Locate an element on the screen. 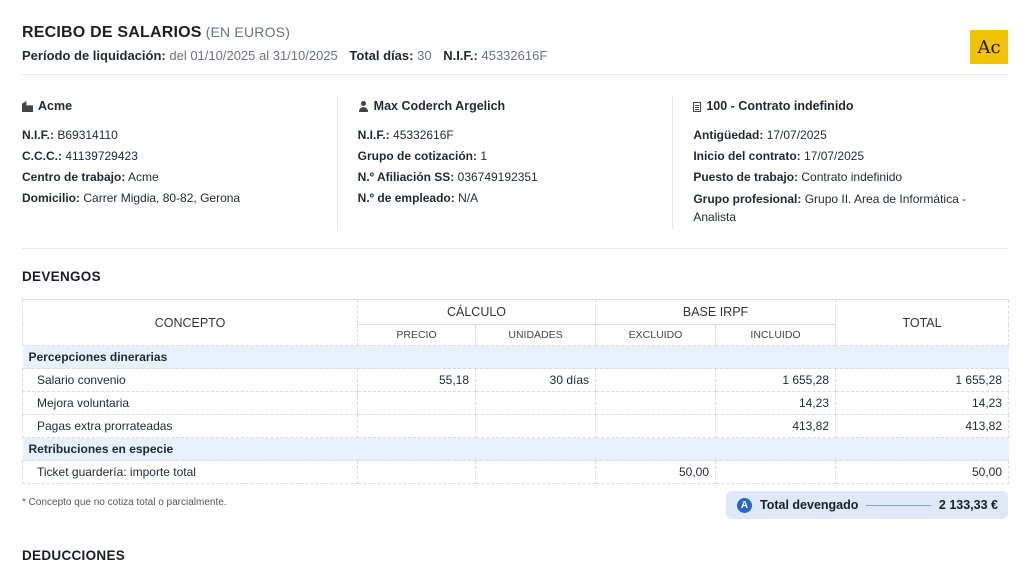 Image resolution: width=1034 pixels, height=563 pixels. col-precio: PRECIO is located at coordinates (416, 335).